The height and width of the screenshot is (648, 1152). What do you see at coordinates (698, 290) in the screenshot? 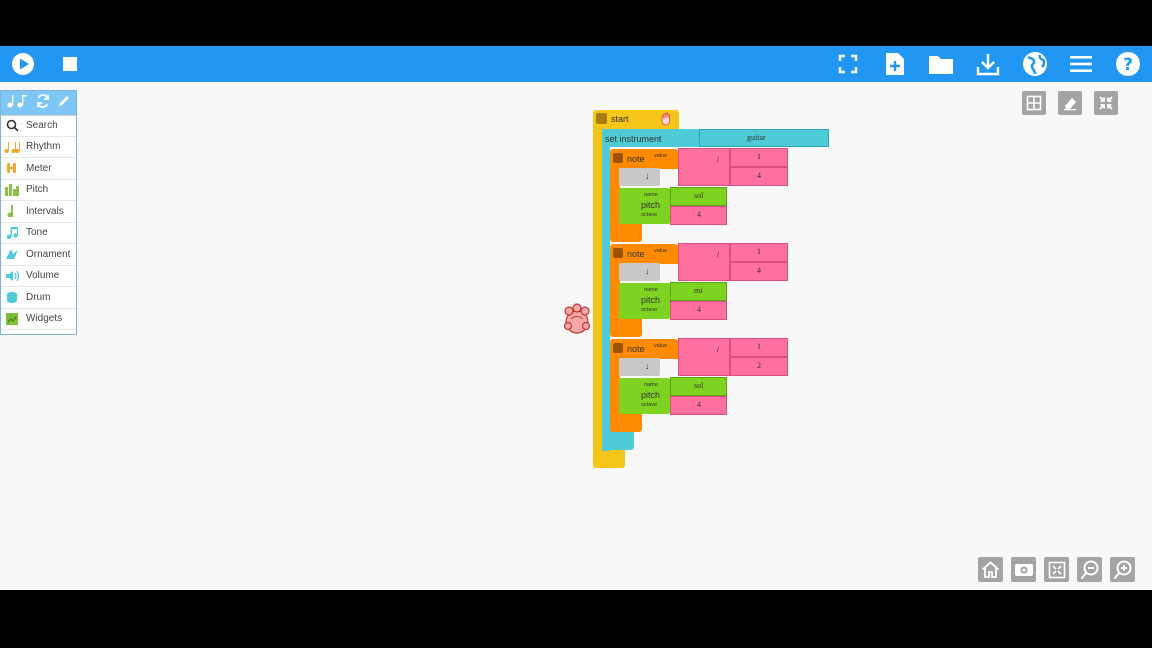
I see `pitch-name-value: mi` at bounding box center [698, 290].